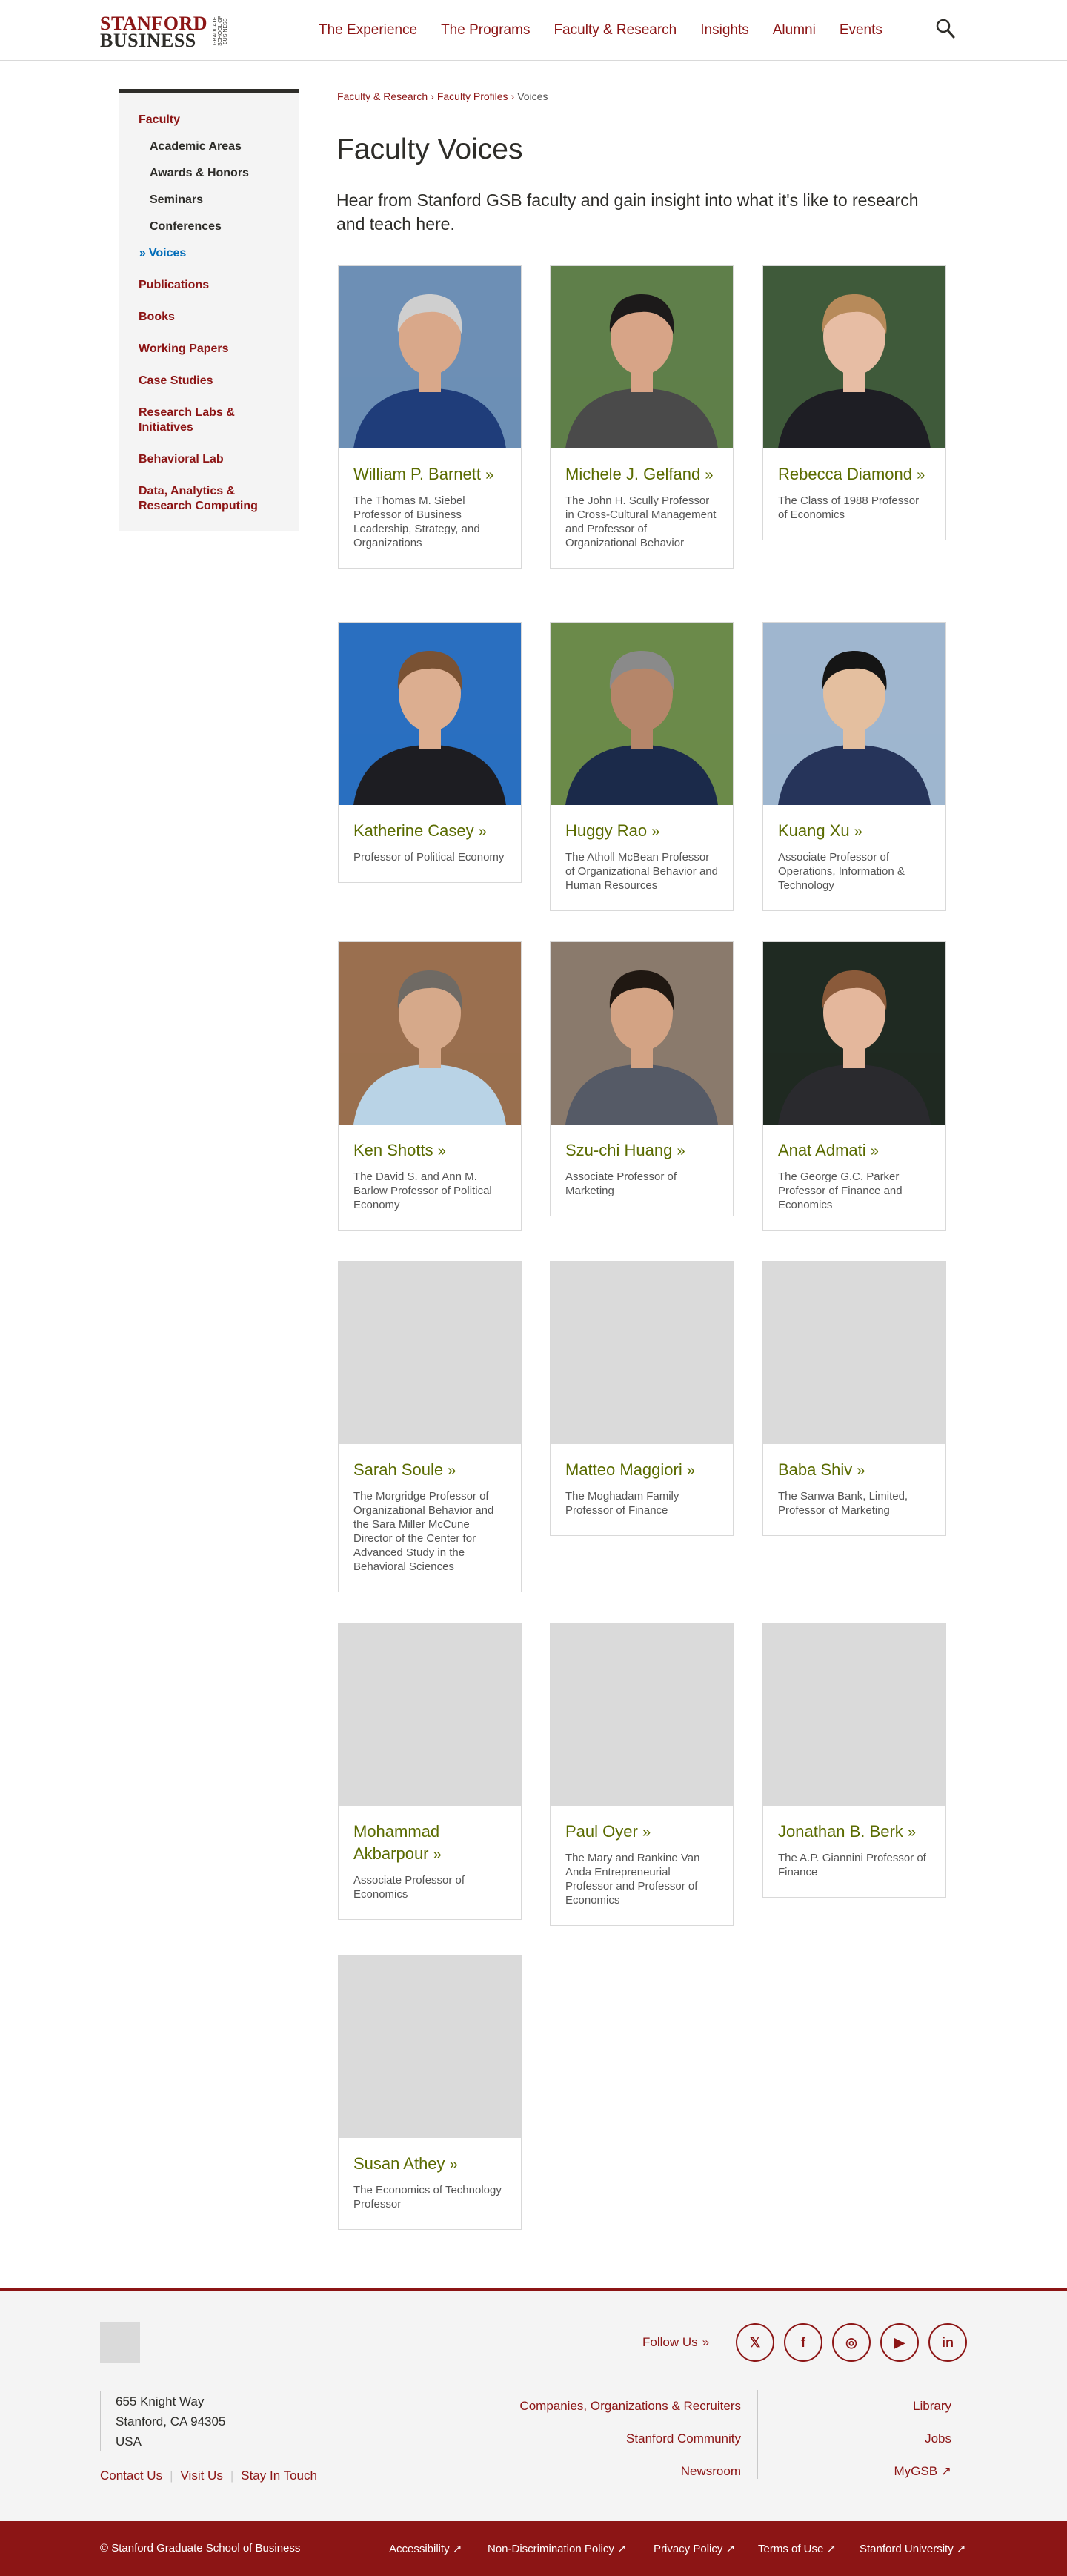 The width and height of the screenshot is (1067, 2576). I want to click on faculty-name: Jonathan B. Berk », so click(854, 1832).